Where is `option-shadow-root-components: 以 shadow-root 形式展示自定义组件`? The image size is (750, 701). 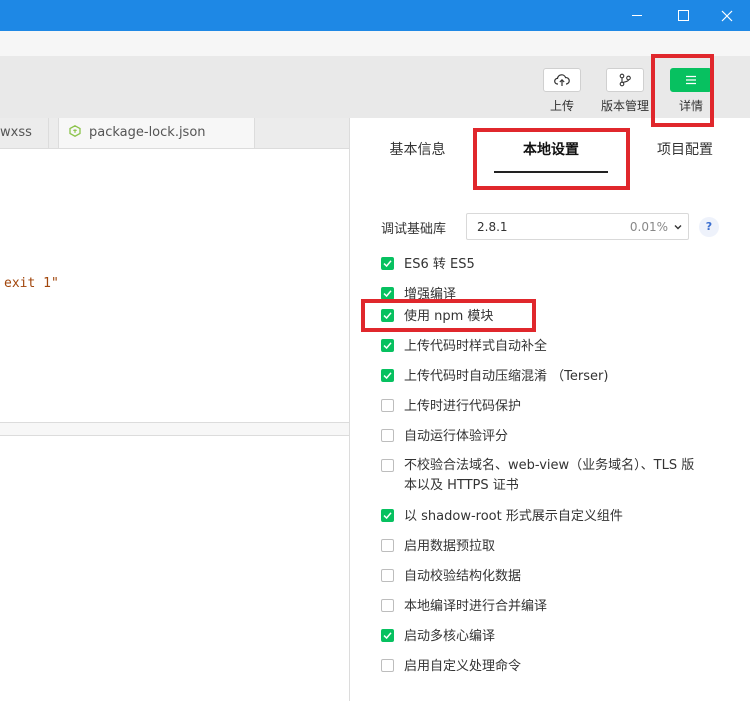
option-shadow-root-components: 以 shadow-root 形式展示自定义组件 is located at coordinates (502, 516).